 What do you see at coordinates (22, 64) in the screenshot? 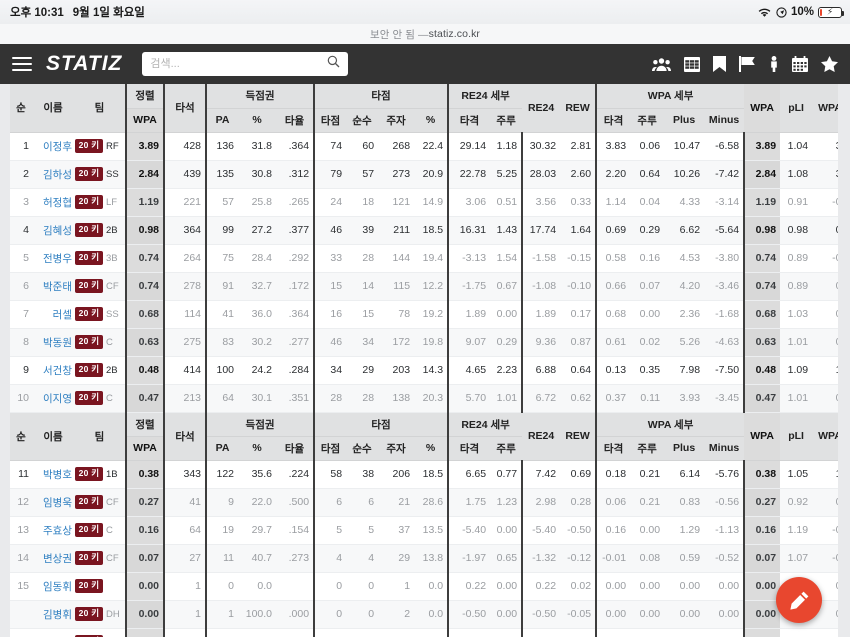
I see `hamburger-menu-icon` at bounding box center [22, 64].